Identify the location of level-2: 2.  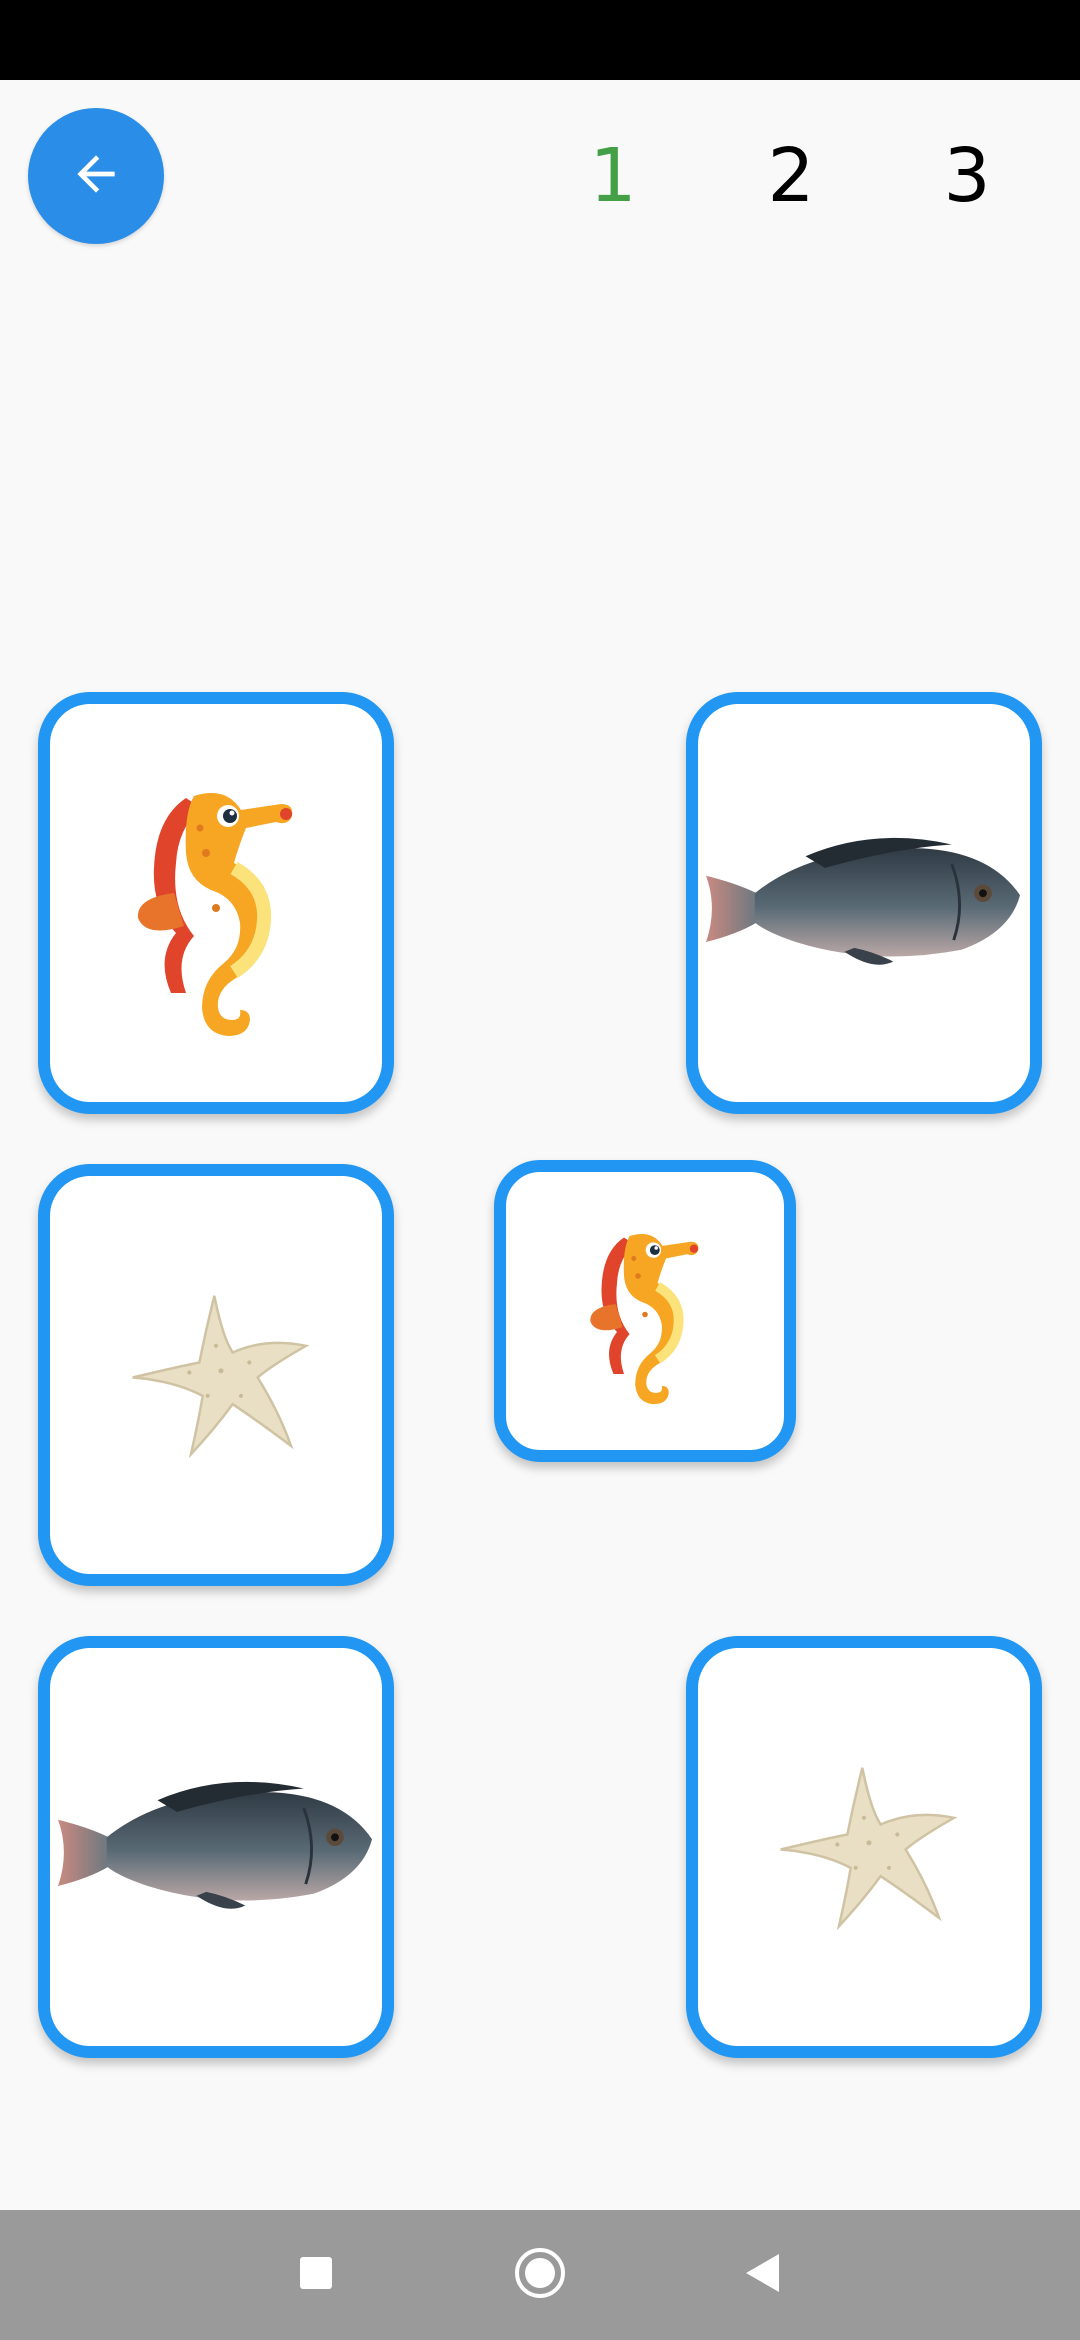
(791, 176).